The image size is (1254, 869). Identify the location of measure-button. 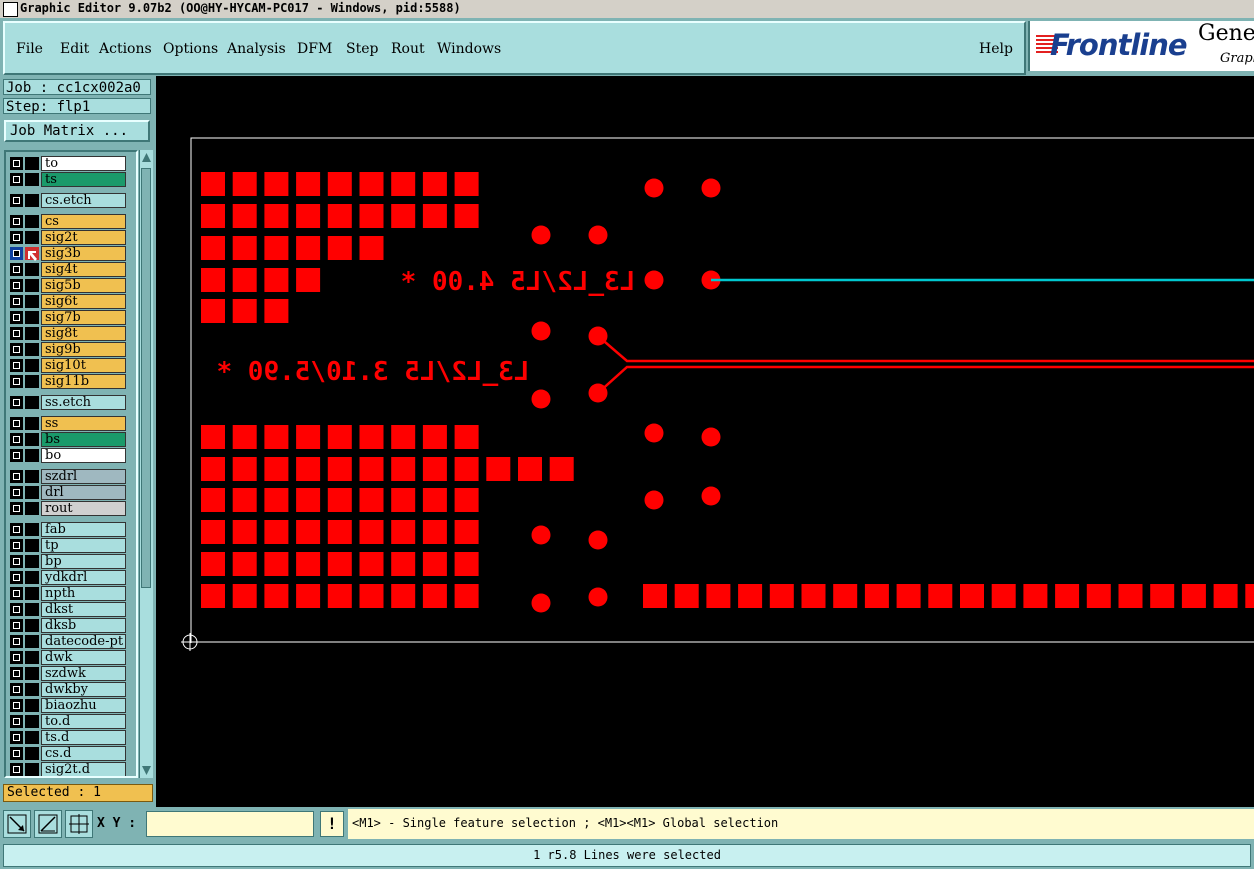
(48, 824).